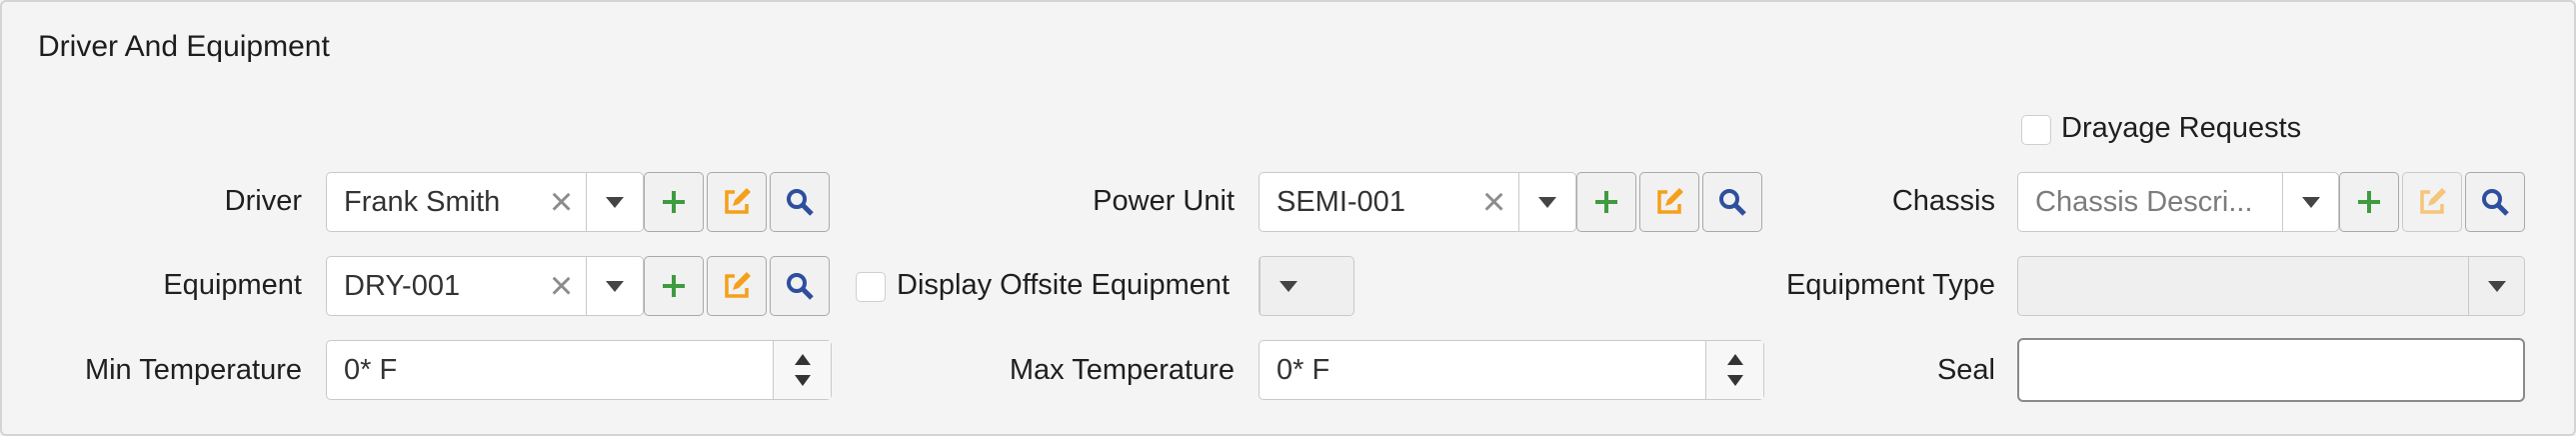 The height and width of the screenshot is (436, 2576). What do you see at coordinates (1287, 286) in the screenshot?
I see `offsite-equipment-chevron-down-icon` at bounding box center [1287, 286].